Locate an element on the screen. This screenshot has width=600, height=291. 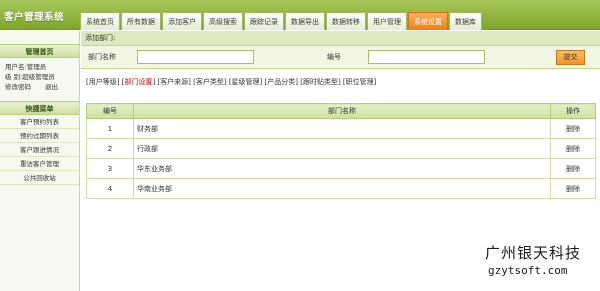
cell-dept-name: 行政部 is located at coordinates (342, 148).